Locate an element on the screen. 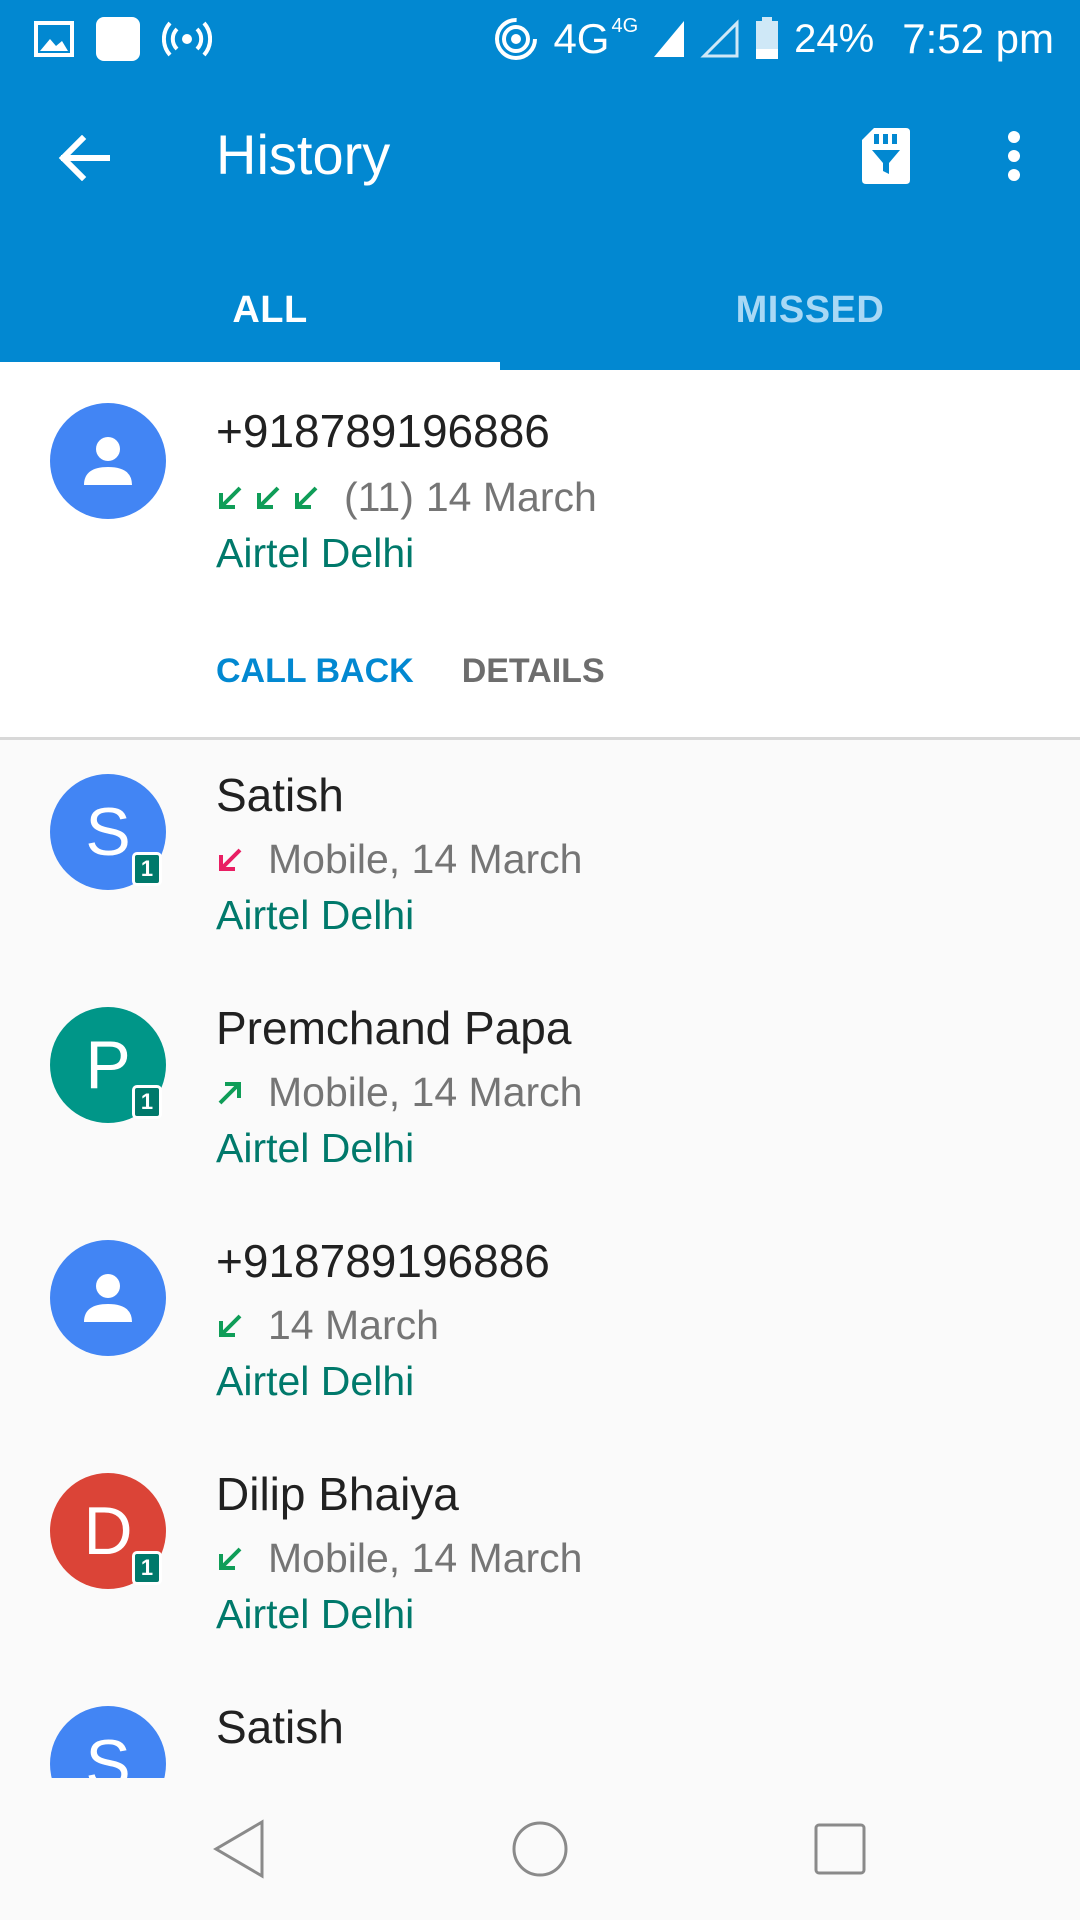  call-entry: S 1 Satish Mobile, 14 March Airtel Delhi is located at coordinates (540, 856).